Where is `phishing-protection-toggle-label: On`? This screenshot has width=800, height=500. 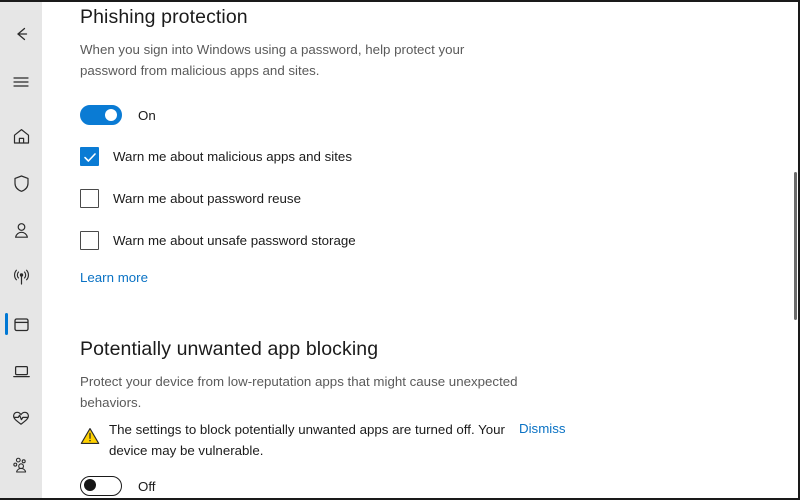
phishing-protection-toggle-label: On is located at coordinates (147, 115).